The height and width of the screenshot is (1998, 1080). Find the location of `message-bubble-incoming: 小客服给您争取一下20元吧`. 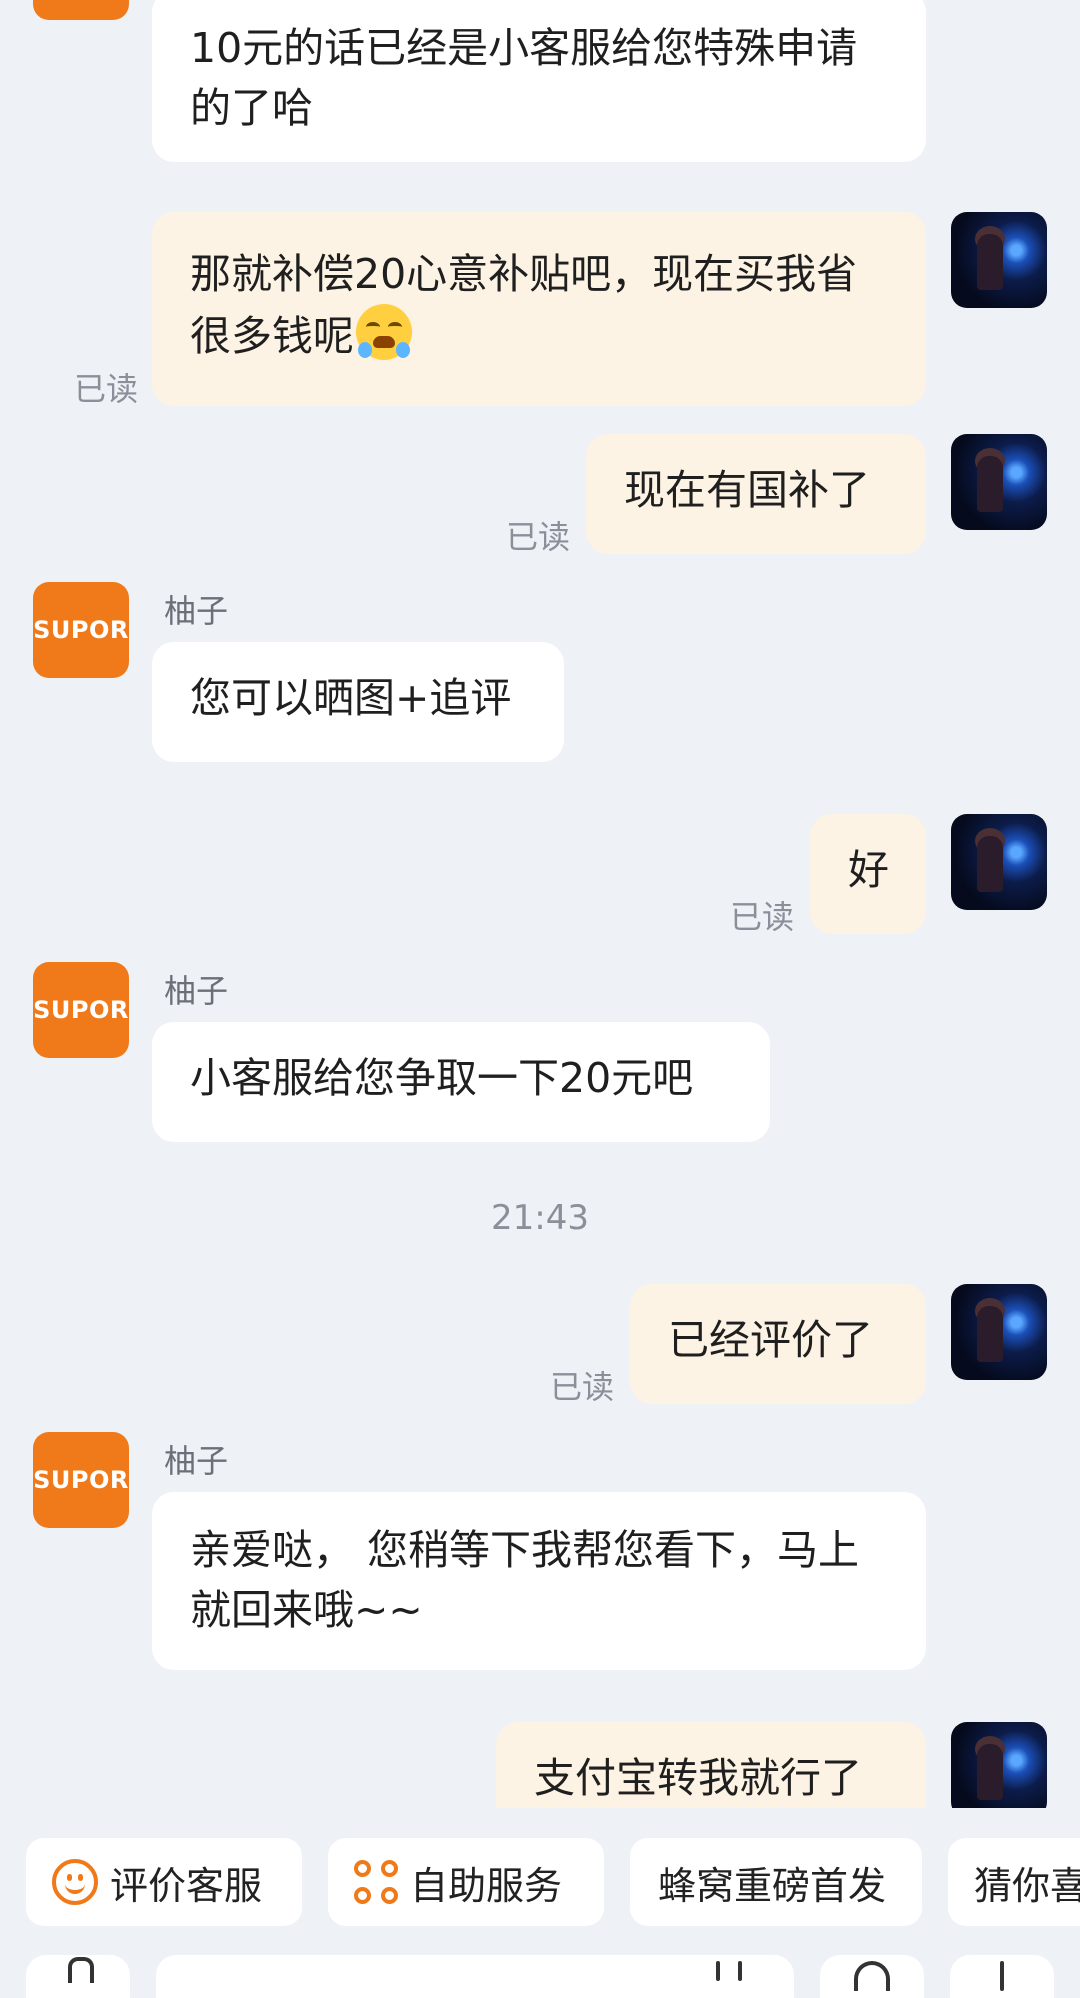

message-bubble-incoming: 小客服给您争取一下20元吧 is located at coordinates (461, 1082).